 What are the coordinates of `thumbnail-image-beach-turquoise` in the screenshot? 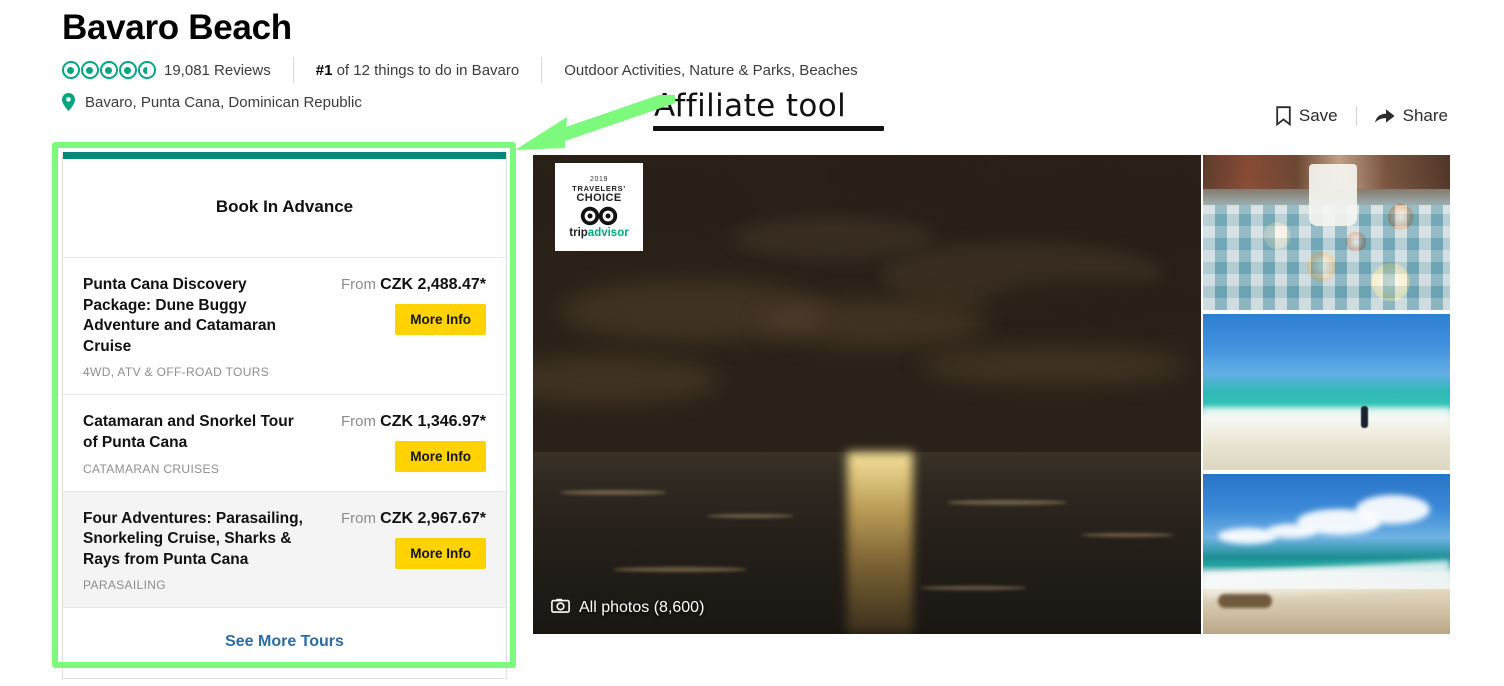 It's located at (1326, 392).